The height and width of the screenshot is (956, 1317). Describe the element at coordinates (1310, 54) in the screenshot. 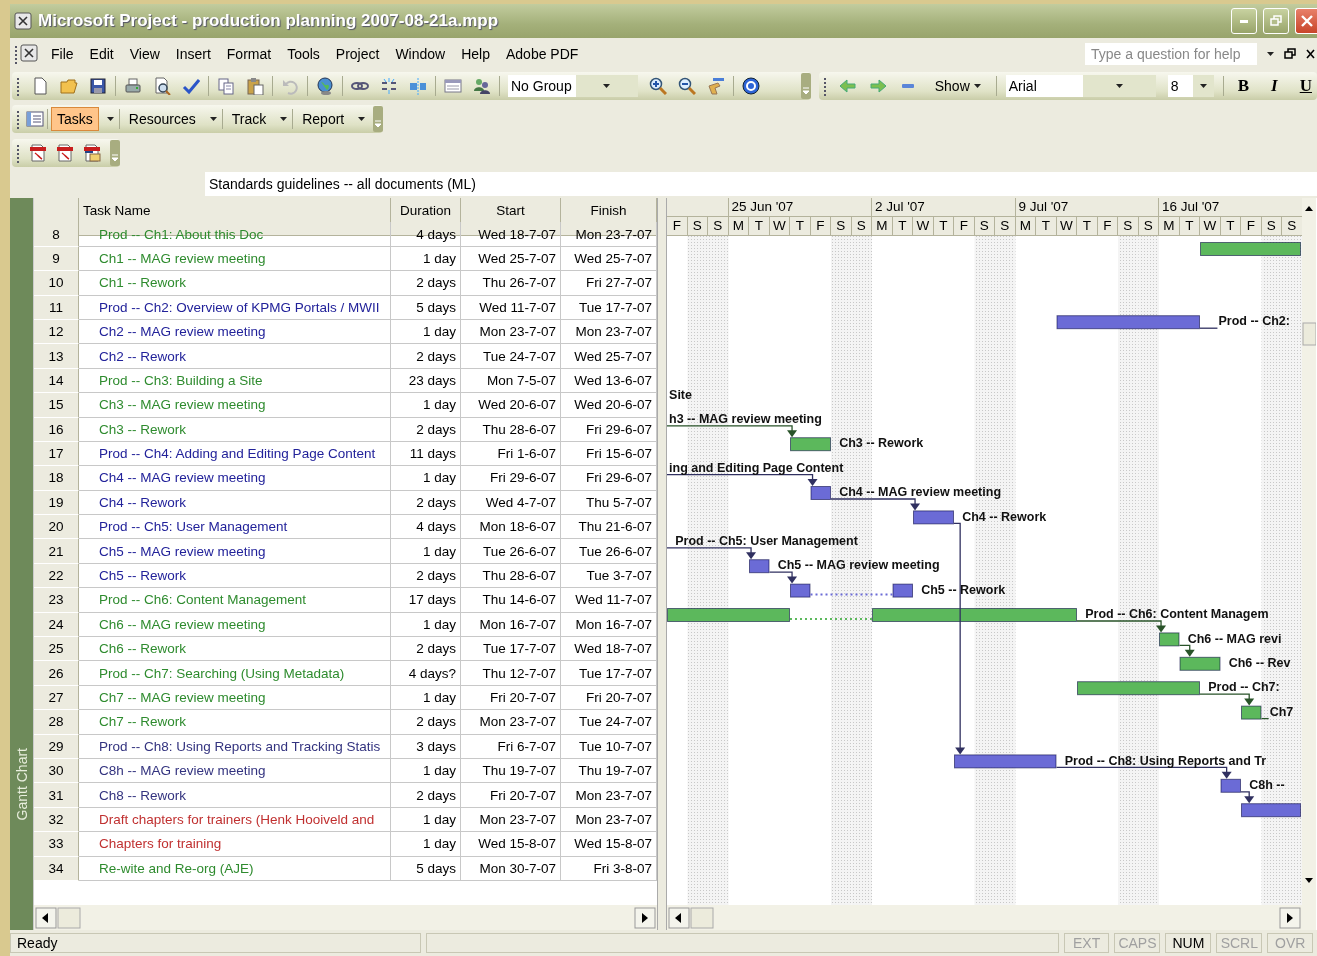

I see `close-icon` at that location.